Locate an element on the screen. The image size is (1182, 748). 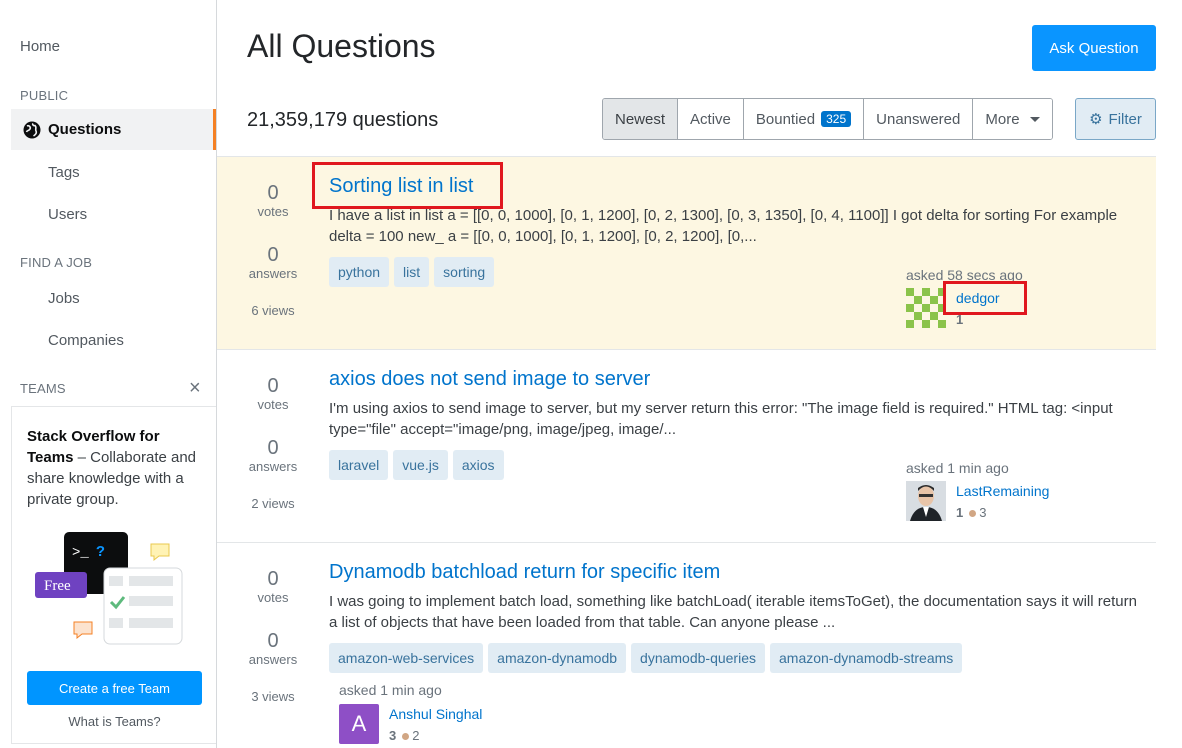
teams-illustration: >_ ? Free is located at coordinates (109, 588).